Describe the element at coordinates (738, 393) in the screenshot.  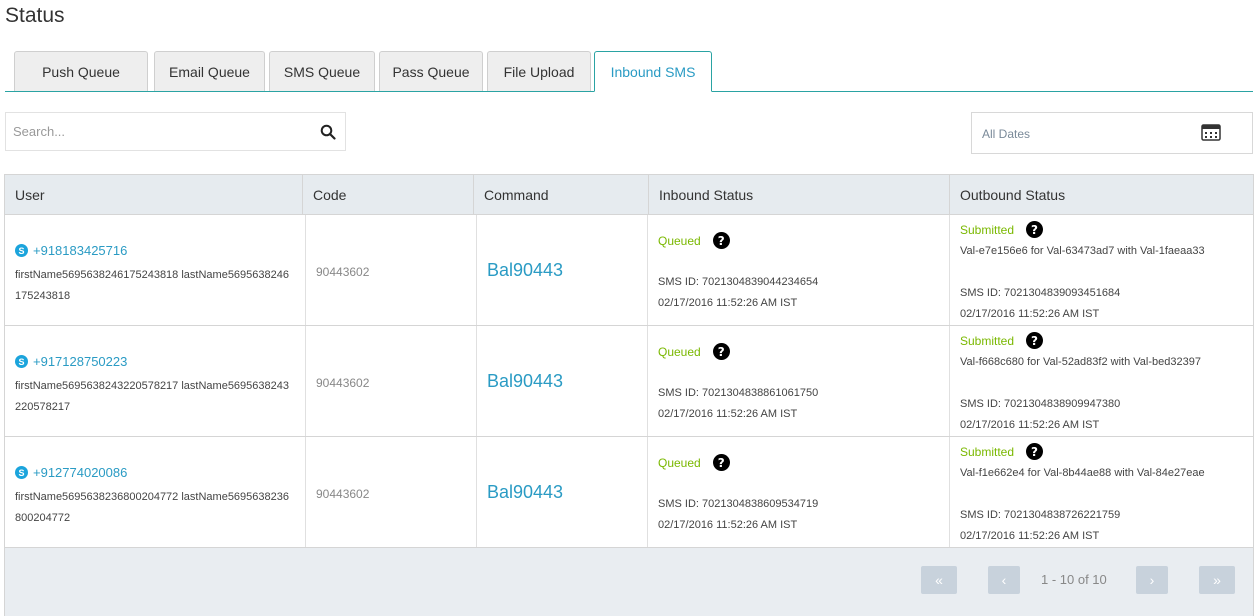
I see `inbound-sms-id: SMS ID: 7021304838861061750` at that location.